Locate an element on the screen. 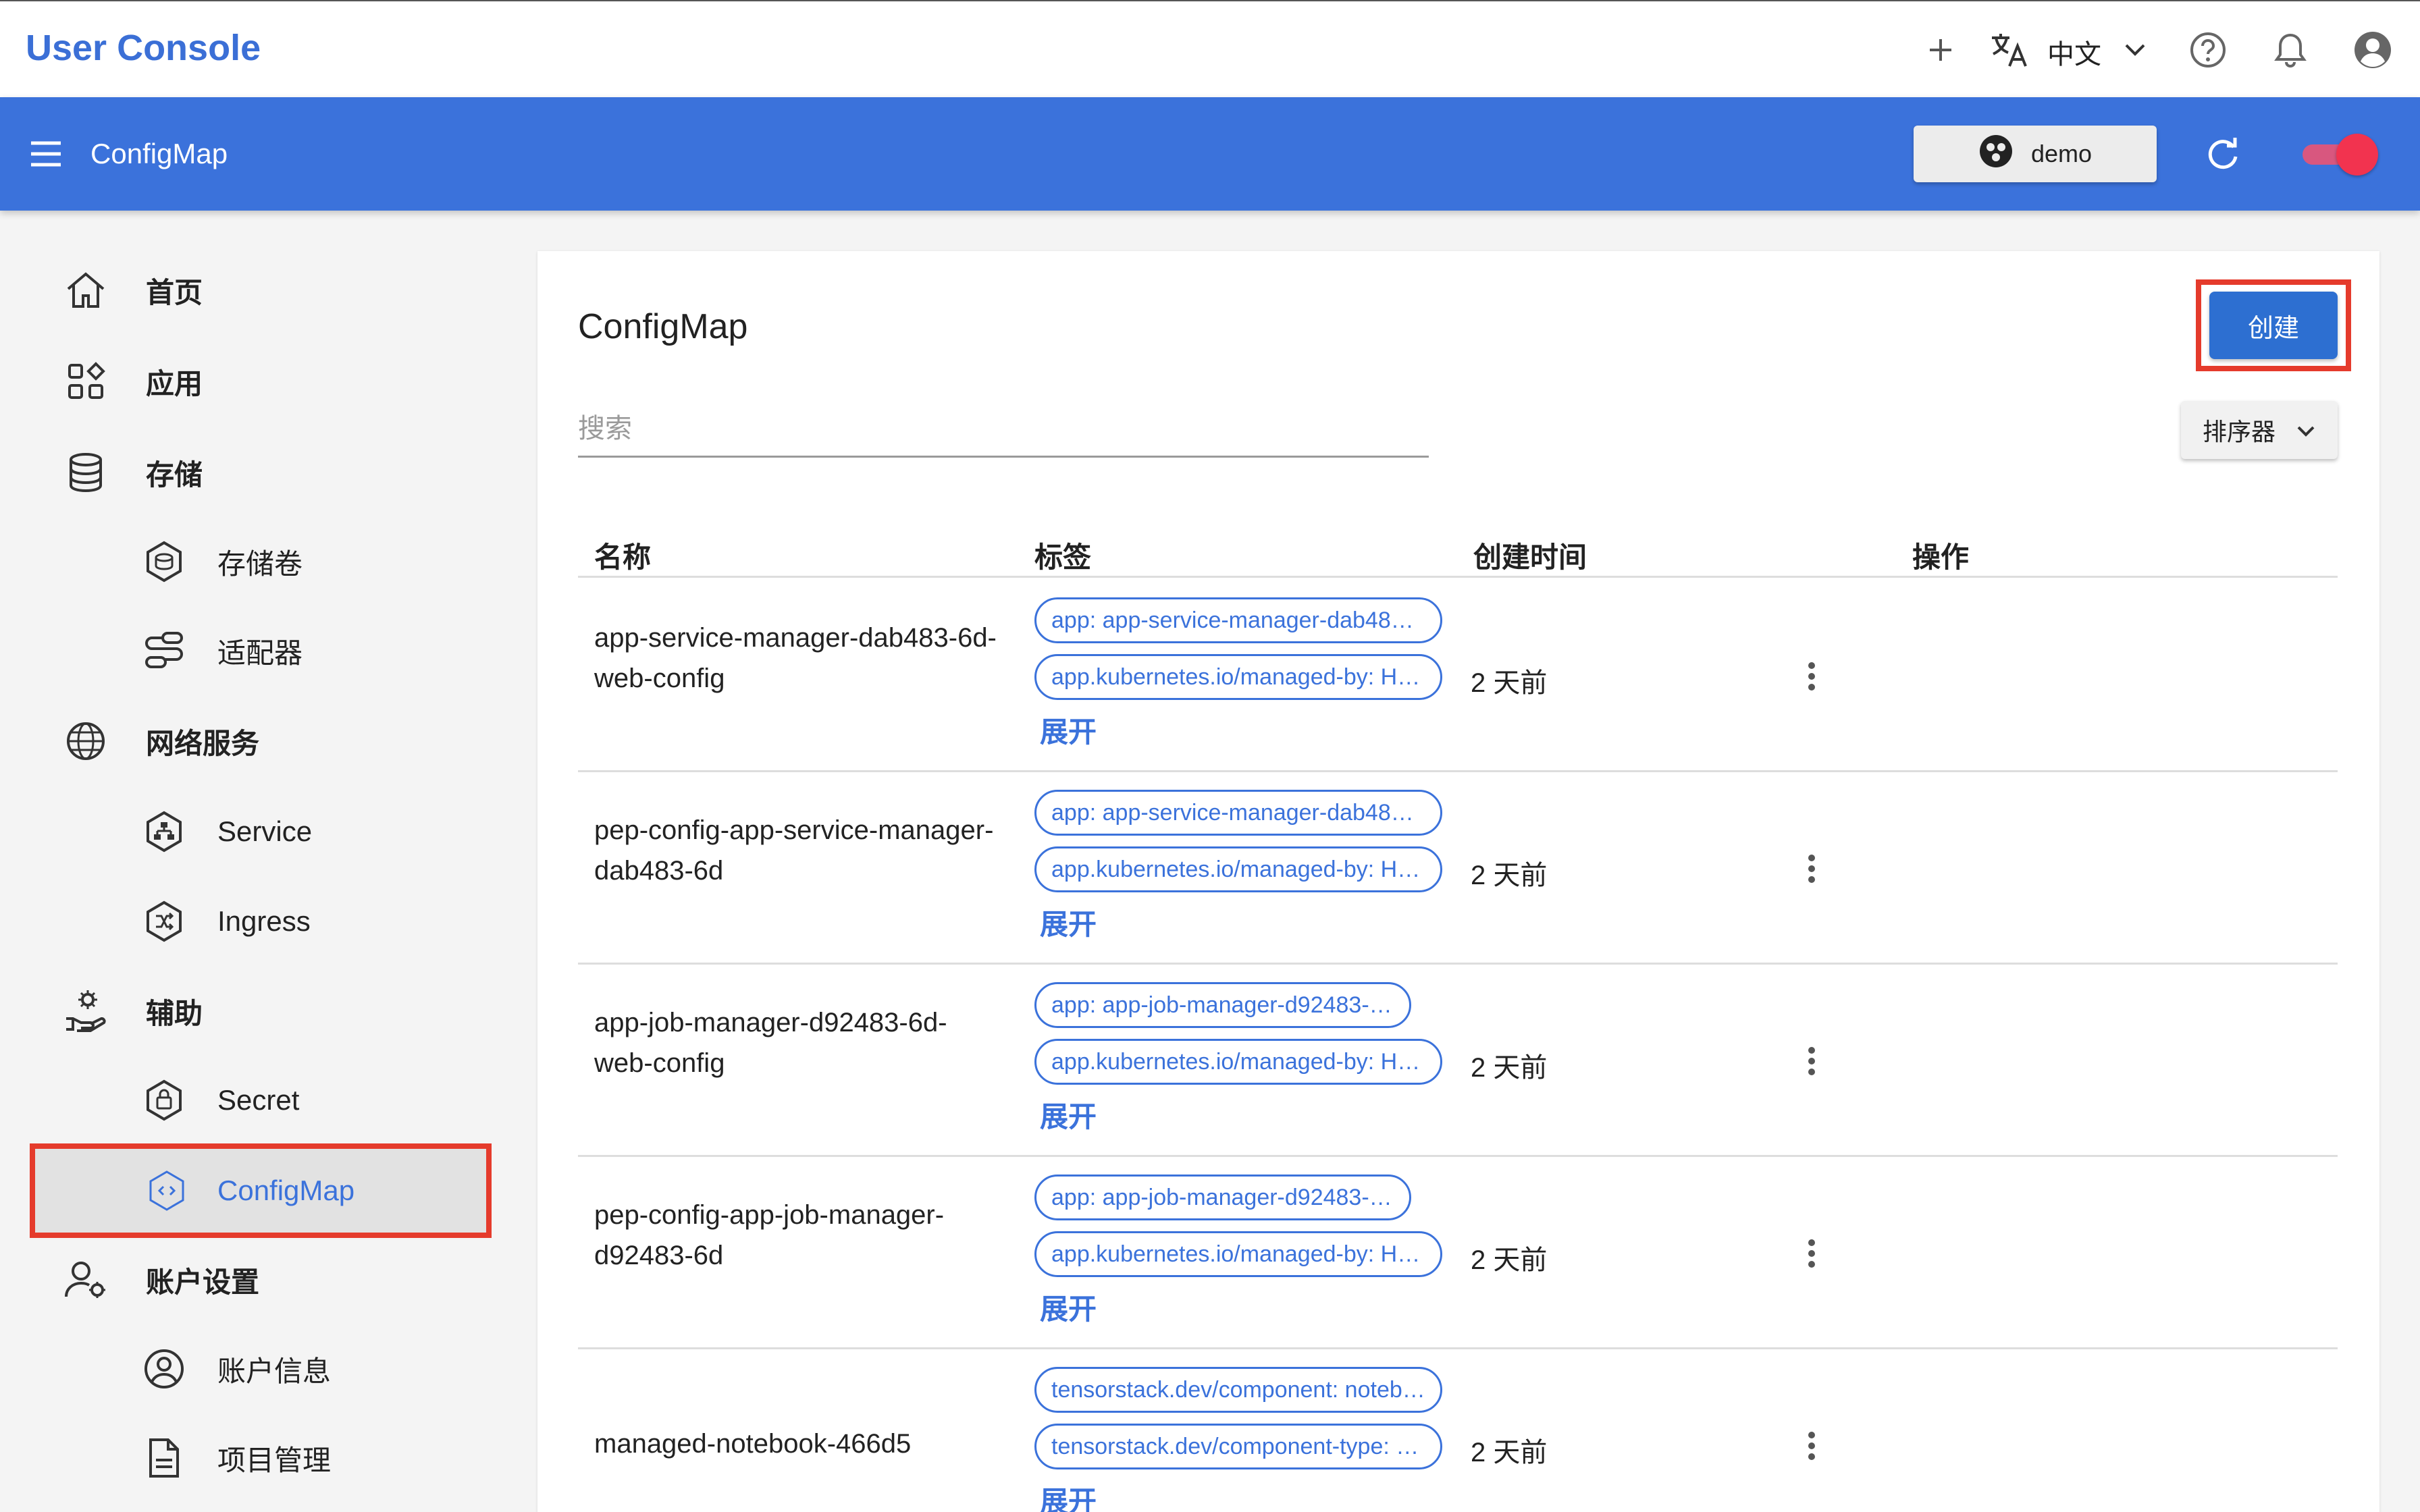 The image size is (2420, 1512). sidebar-item-service: Service is located at coordinates (256, 831).